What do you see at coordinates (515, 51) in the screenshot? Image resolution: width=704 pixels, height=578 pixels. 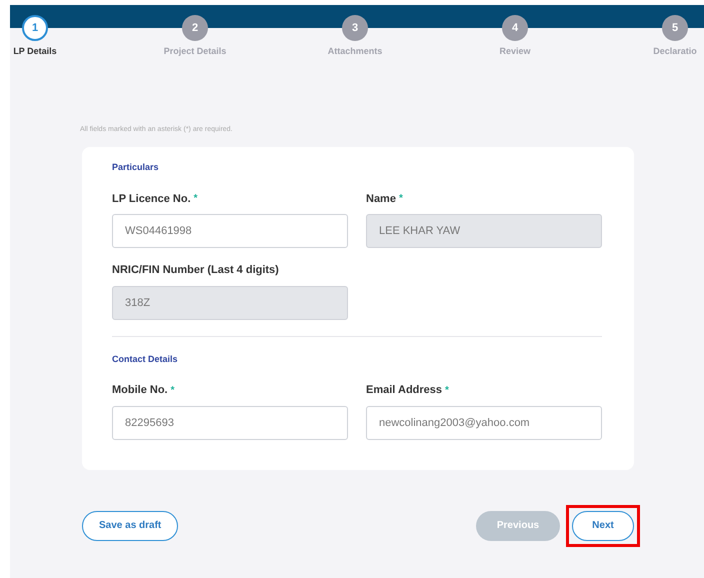 I see `step-label: Review` at bounding box center [515, 51].